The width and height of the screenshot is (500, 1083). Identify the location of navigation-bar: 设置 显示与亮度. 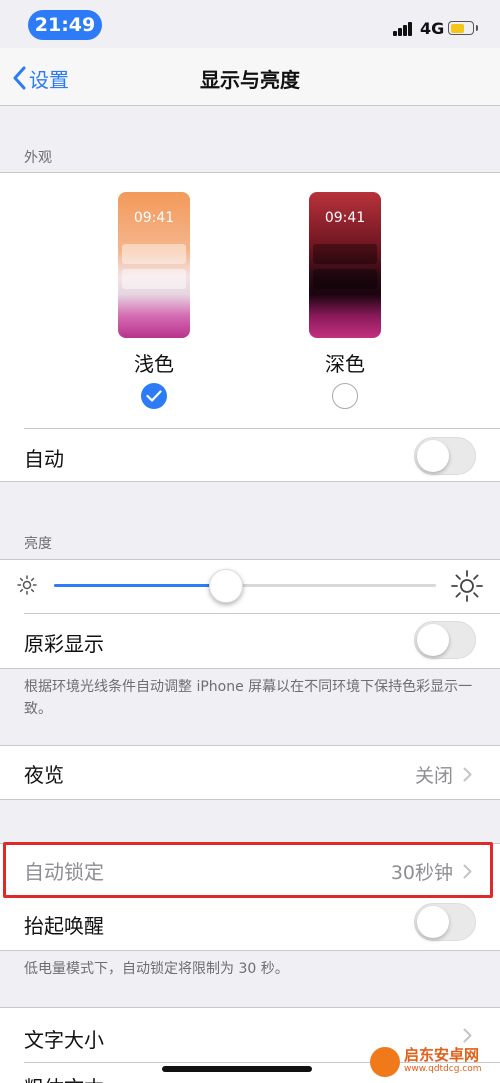
(250, 77).